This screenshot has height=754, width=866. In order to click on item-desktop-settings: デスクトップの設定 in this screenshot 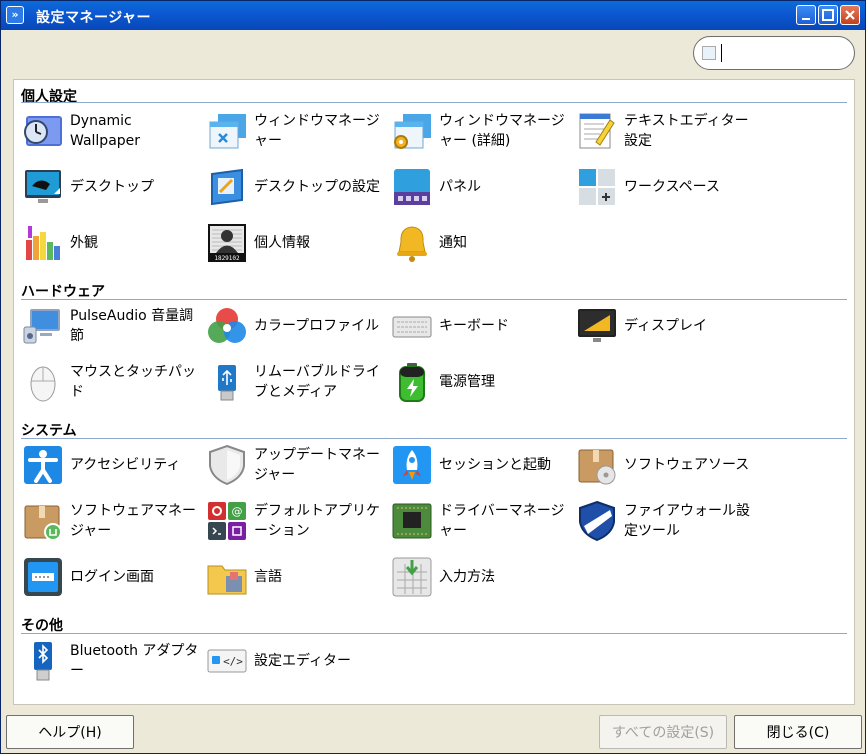, I will do `click(298, 187)`.